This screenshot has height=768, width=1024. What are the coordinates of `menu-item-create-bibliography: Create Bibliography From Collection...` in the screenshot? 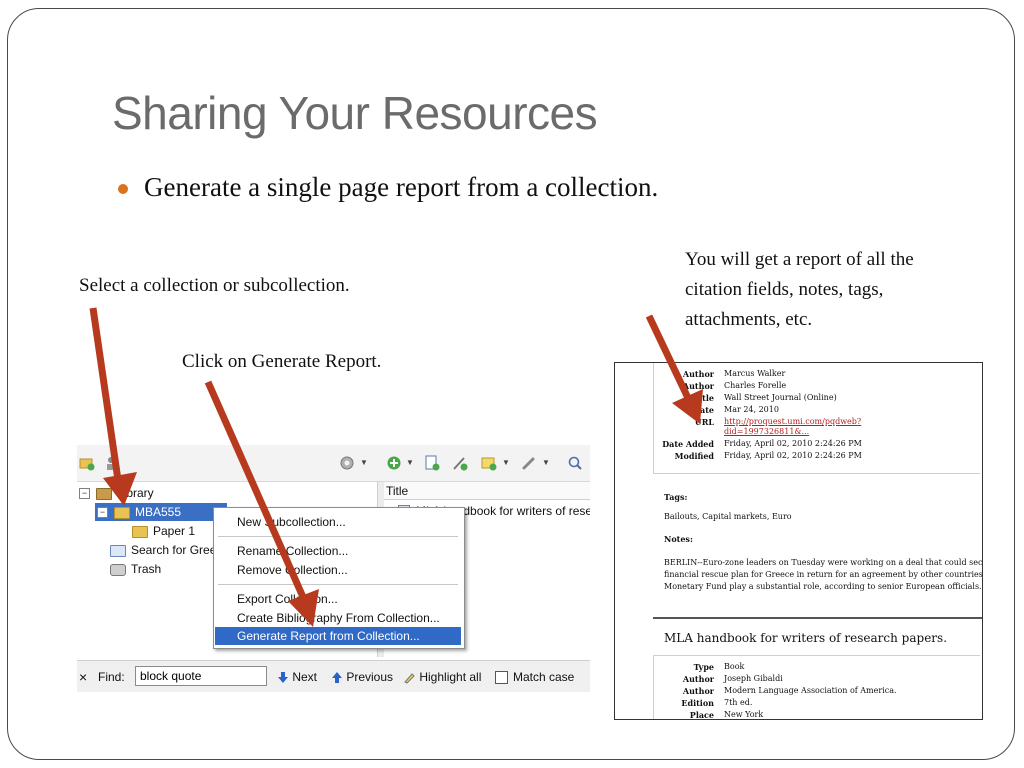 It's located at (338, 618).